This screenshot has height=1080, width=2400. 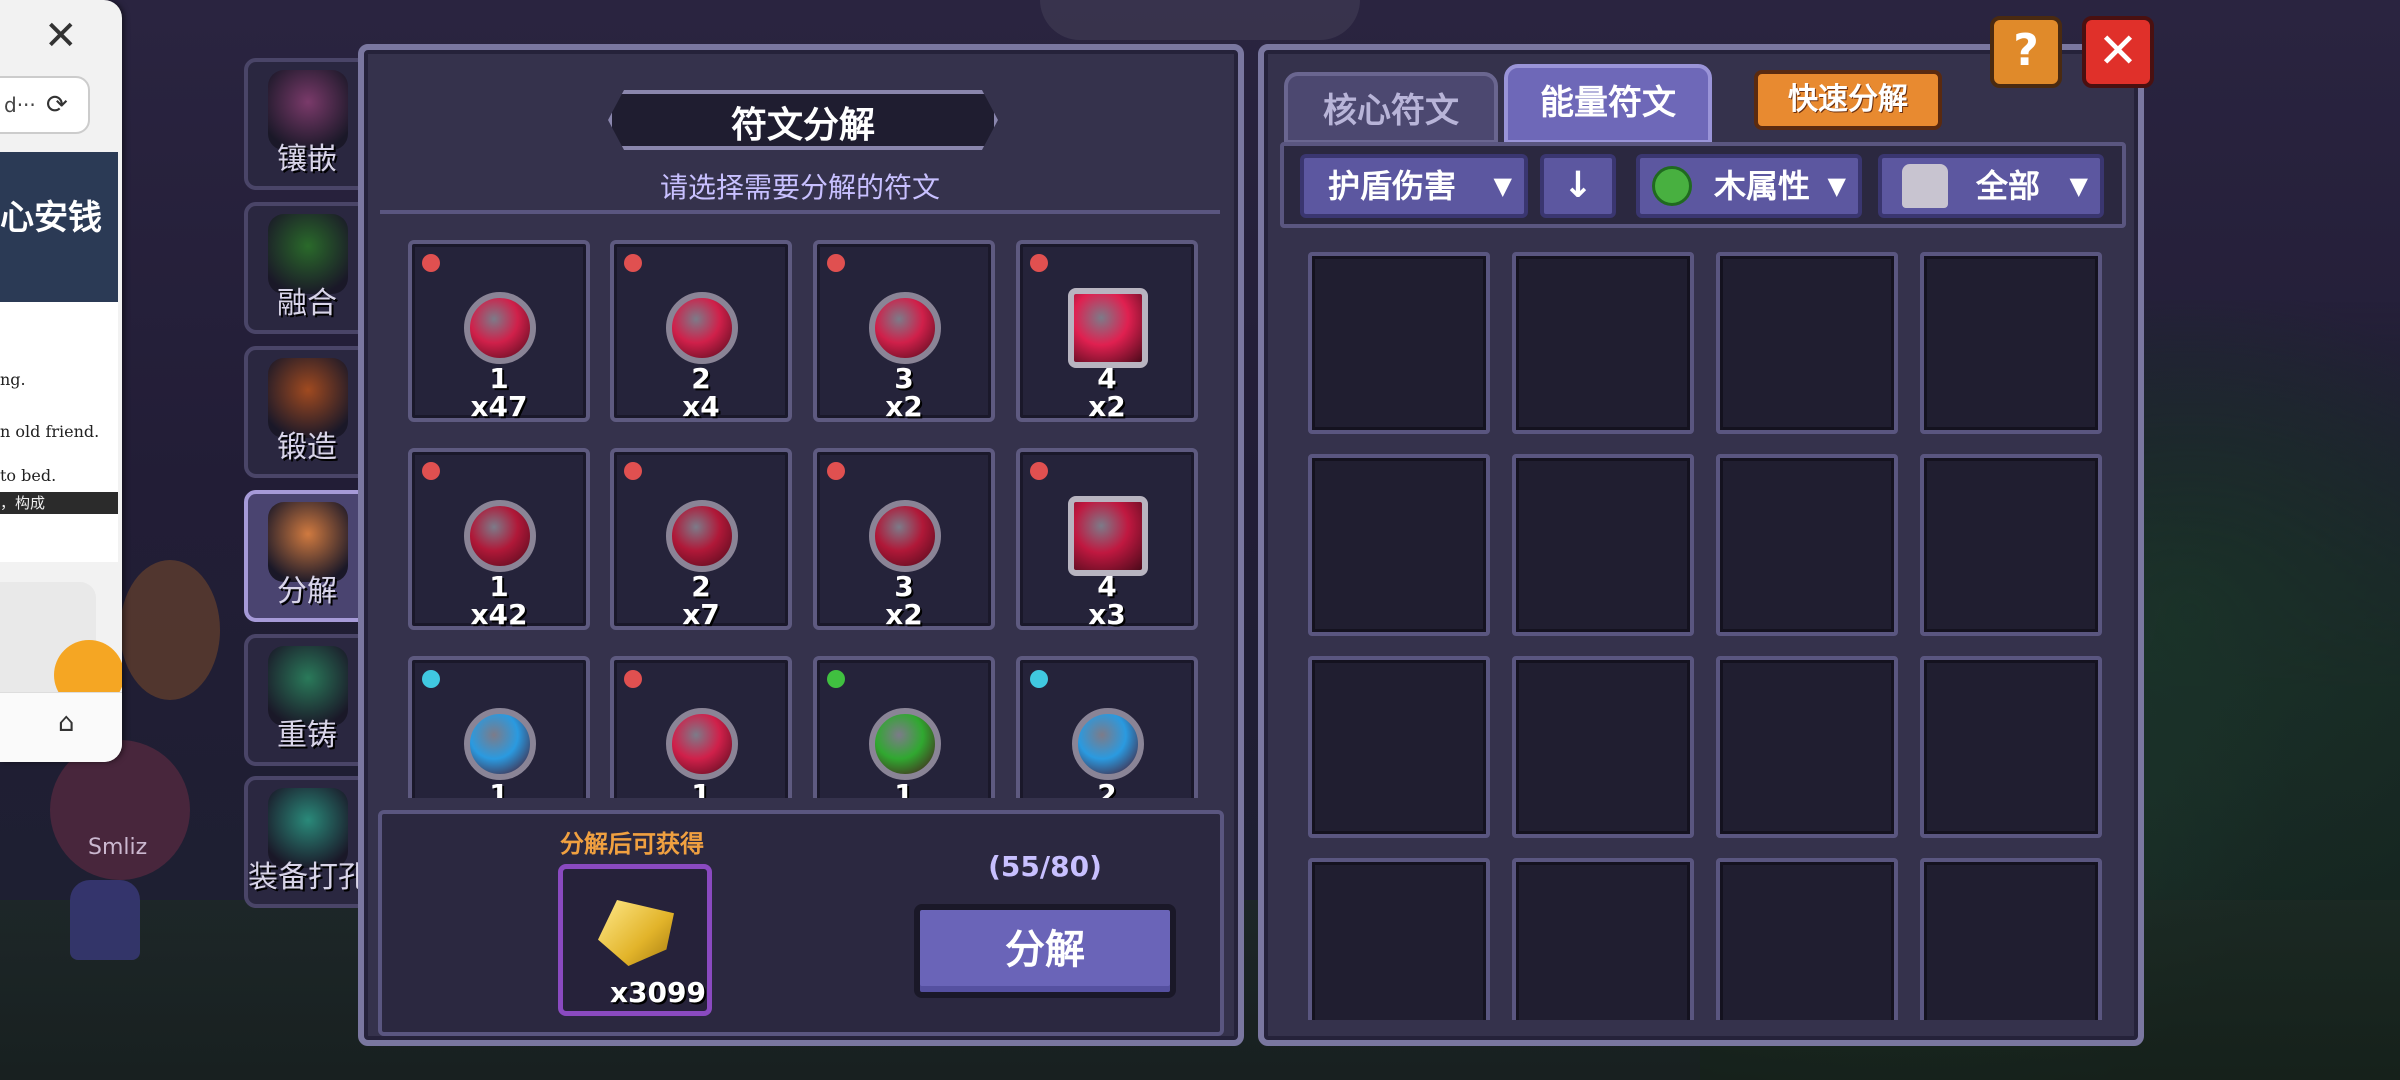 I want to click on side-tab-5: 装备打孔, so click(x=307, y=842).